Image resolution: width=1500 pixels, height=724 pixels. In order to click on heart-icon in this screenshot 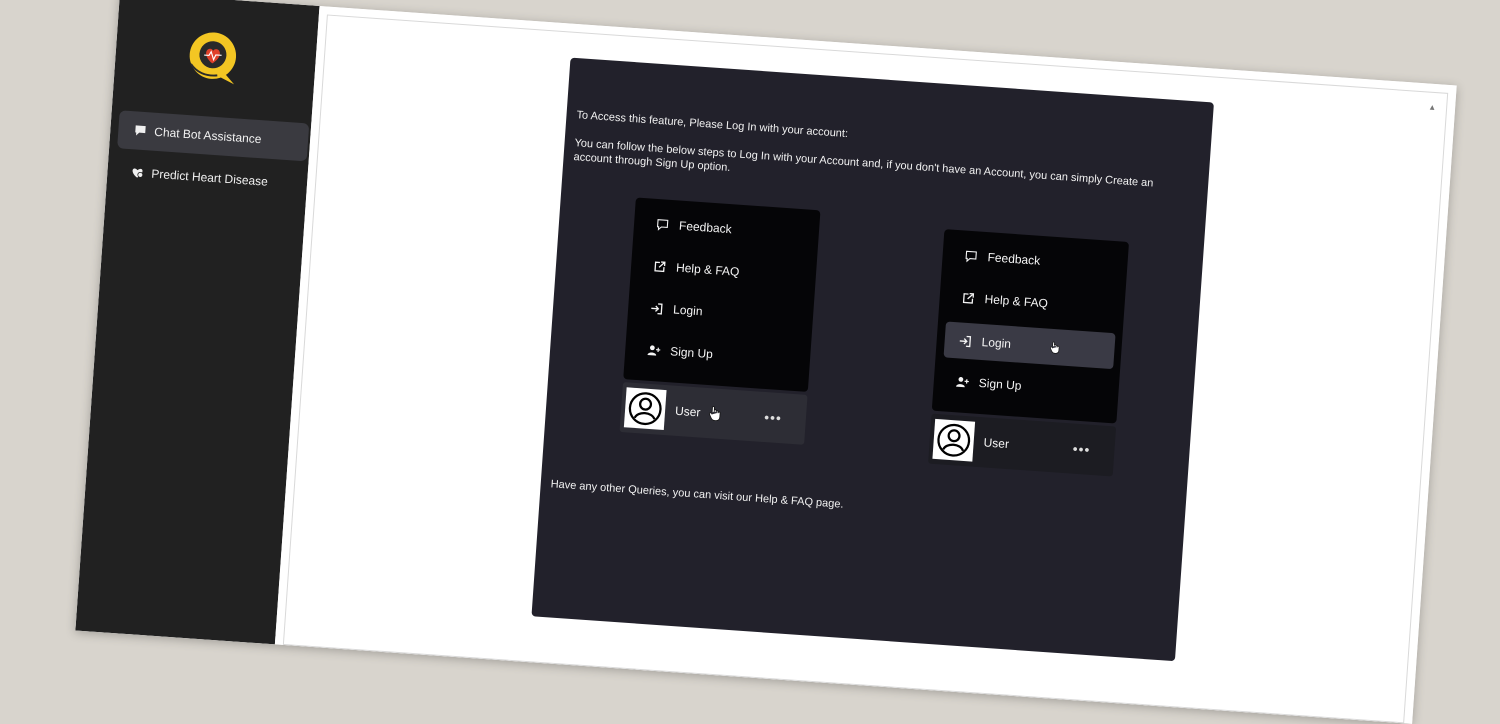, I will do `click(137, 172)`.